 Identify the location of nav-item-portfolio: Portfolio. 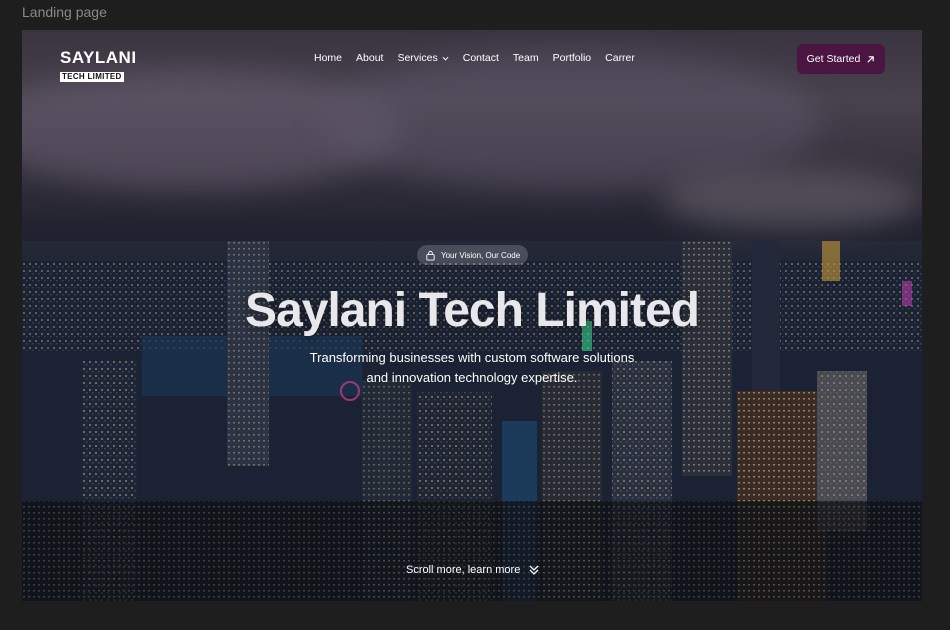
(572, 58).